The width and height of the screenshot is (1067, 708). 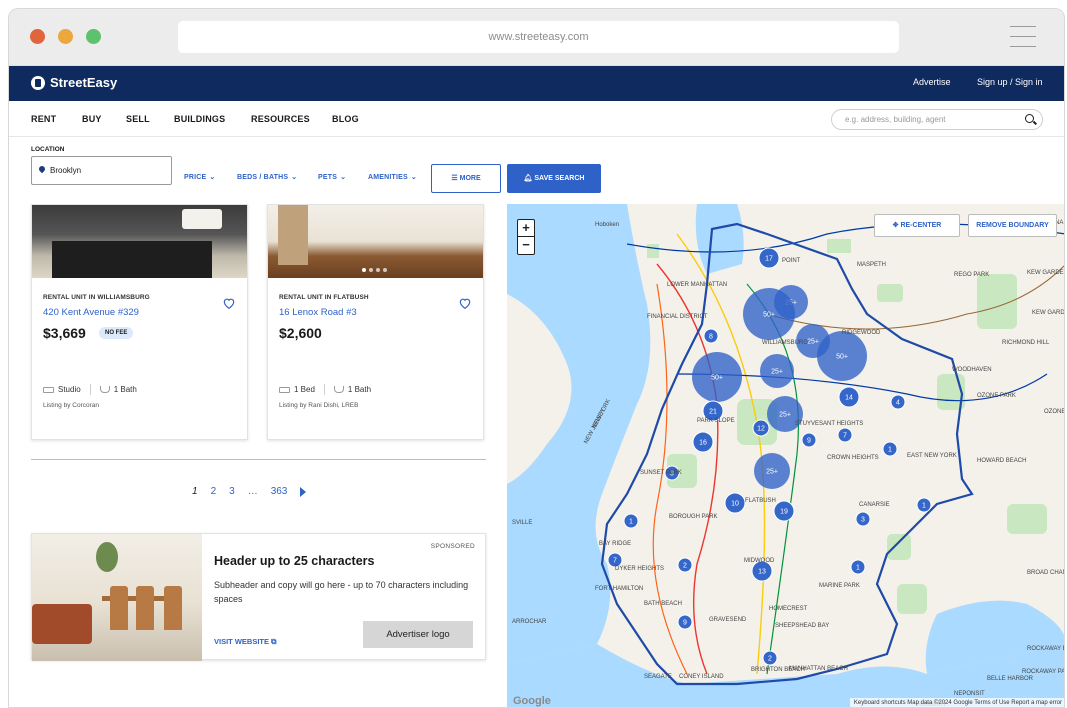 What do you see at coordinates (969, 694) in the screenshot?
I see `map-place-label: NEPONSIT` at bounding box center [969, 694].